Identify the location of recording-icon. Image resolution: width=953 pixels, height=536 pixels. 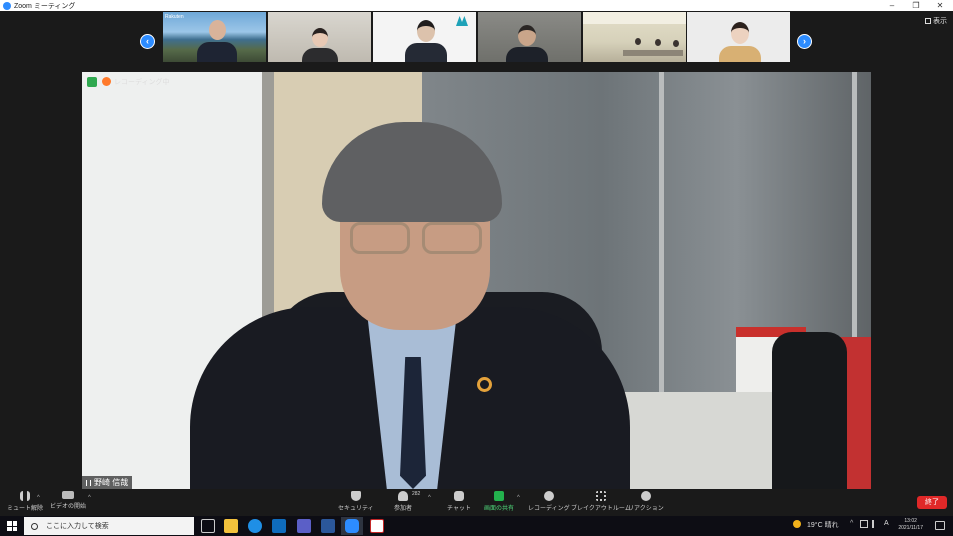
(106, 81).